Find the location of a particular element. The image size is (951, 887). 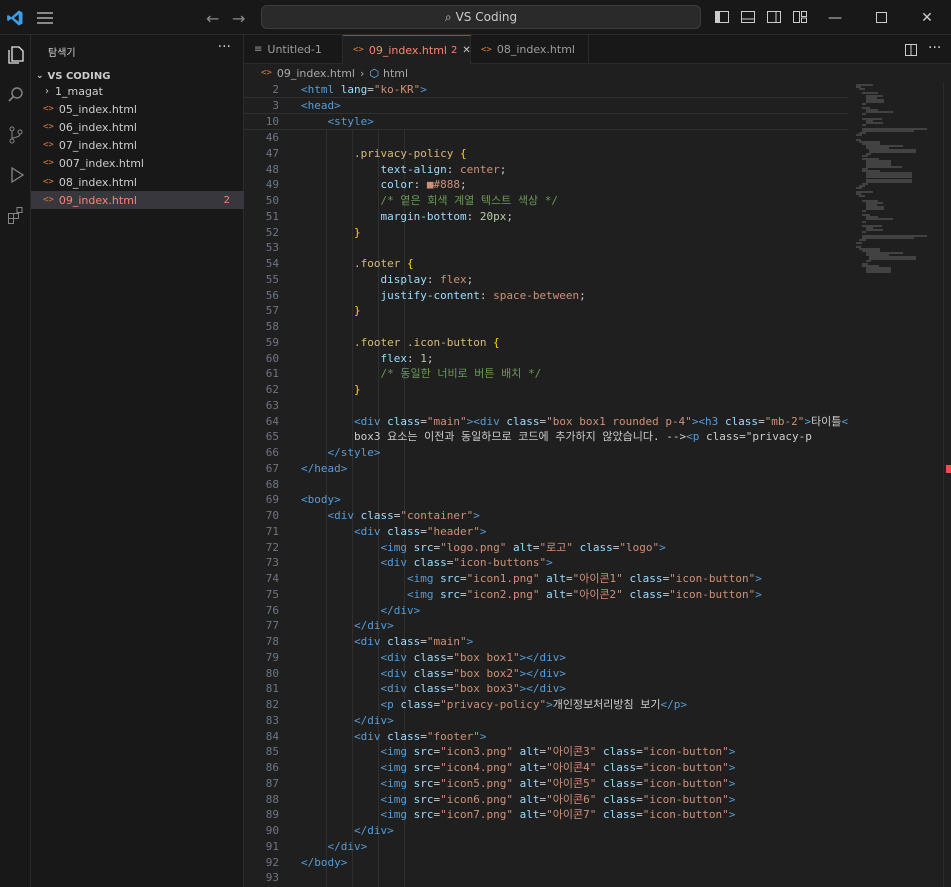

code-line: 59 .footer .icon-button { is located at coordinates (546, 343).